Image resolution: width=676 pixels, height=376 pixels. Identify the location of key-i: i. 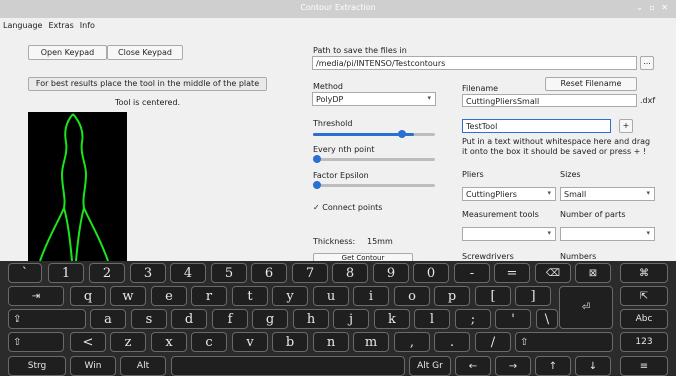
(371, 296).